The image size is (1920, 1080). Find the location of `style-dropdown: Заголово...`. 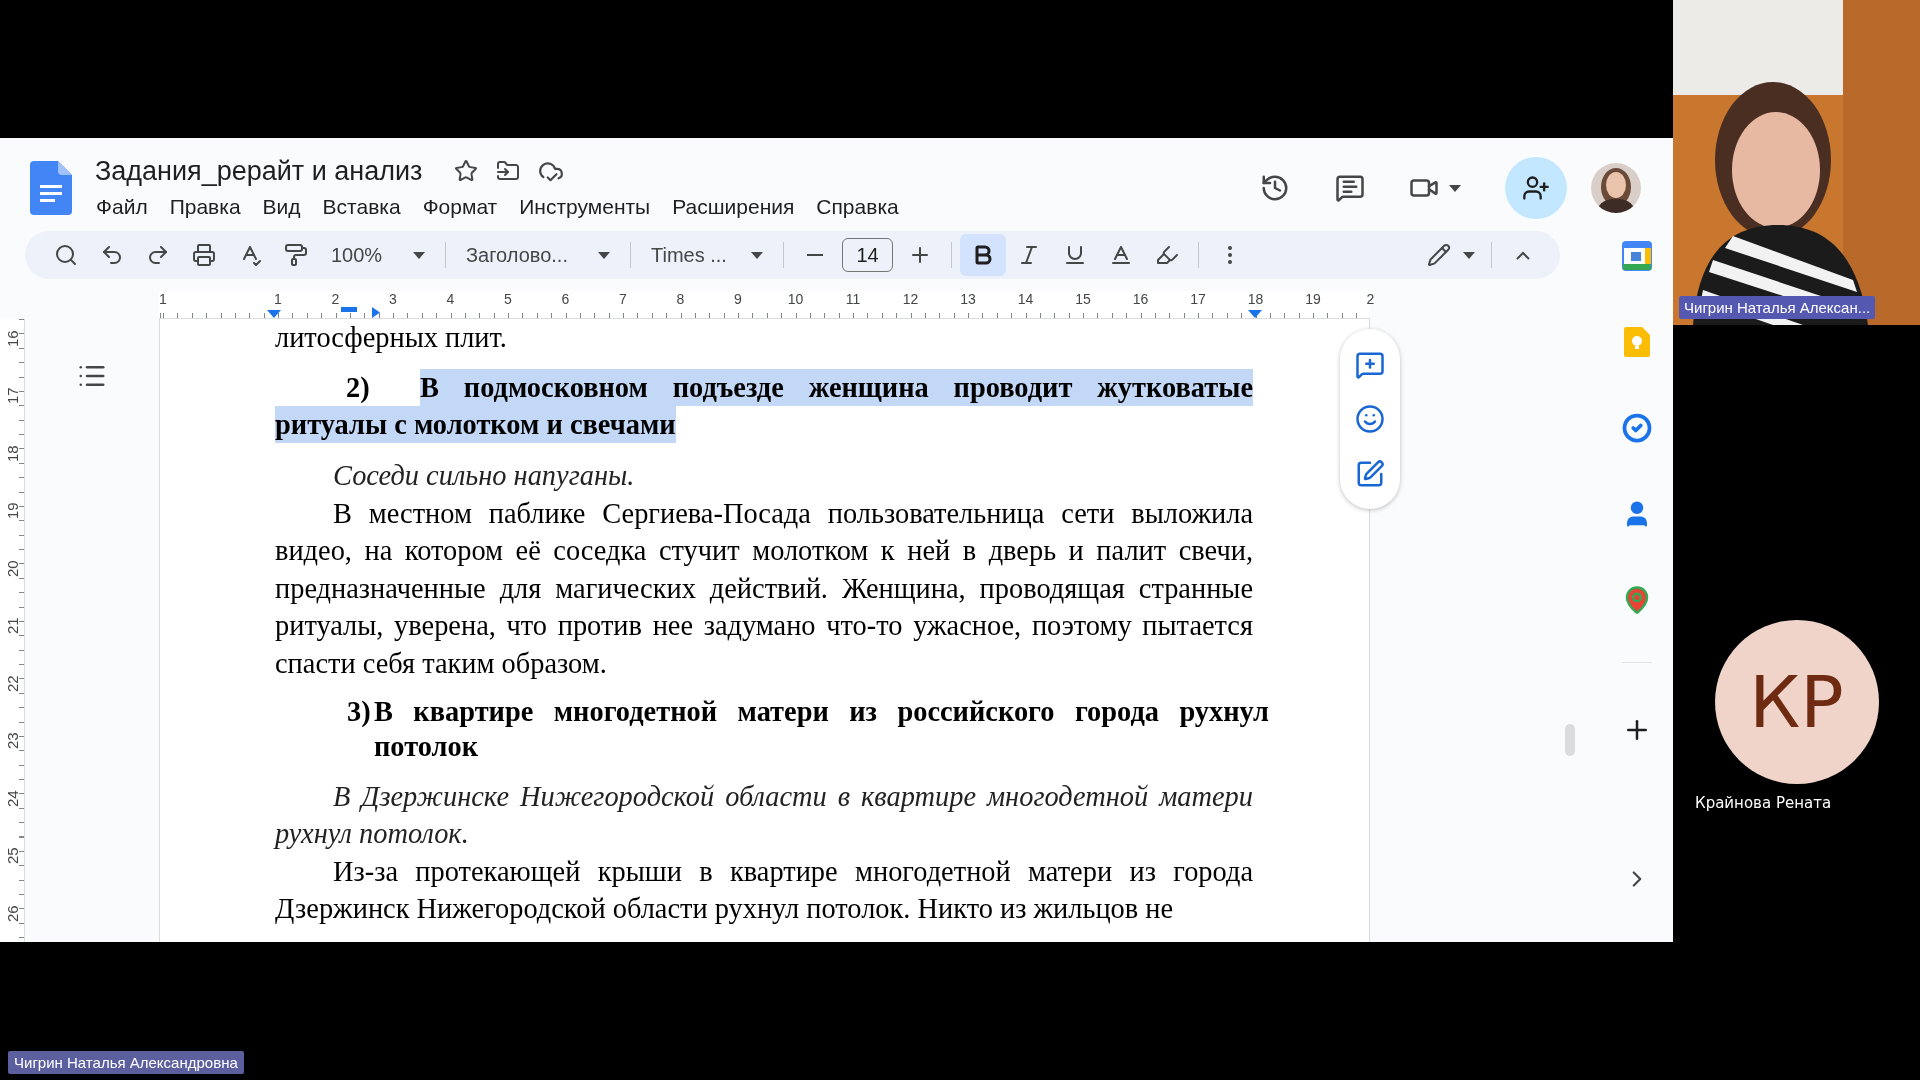

style-dropdown: Заголово... is located at coordinates (538, 255).